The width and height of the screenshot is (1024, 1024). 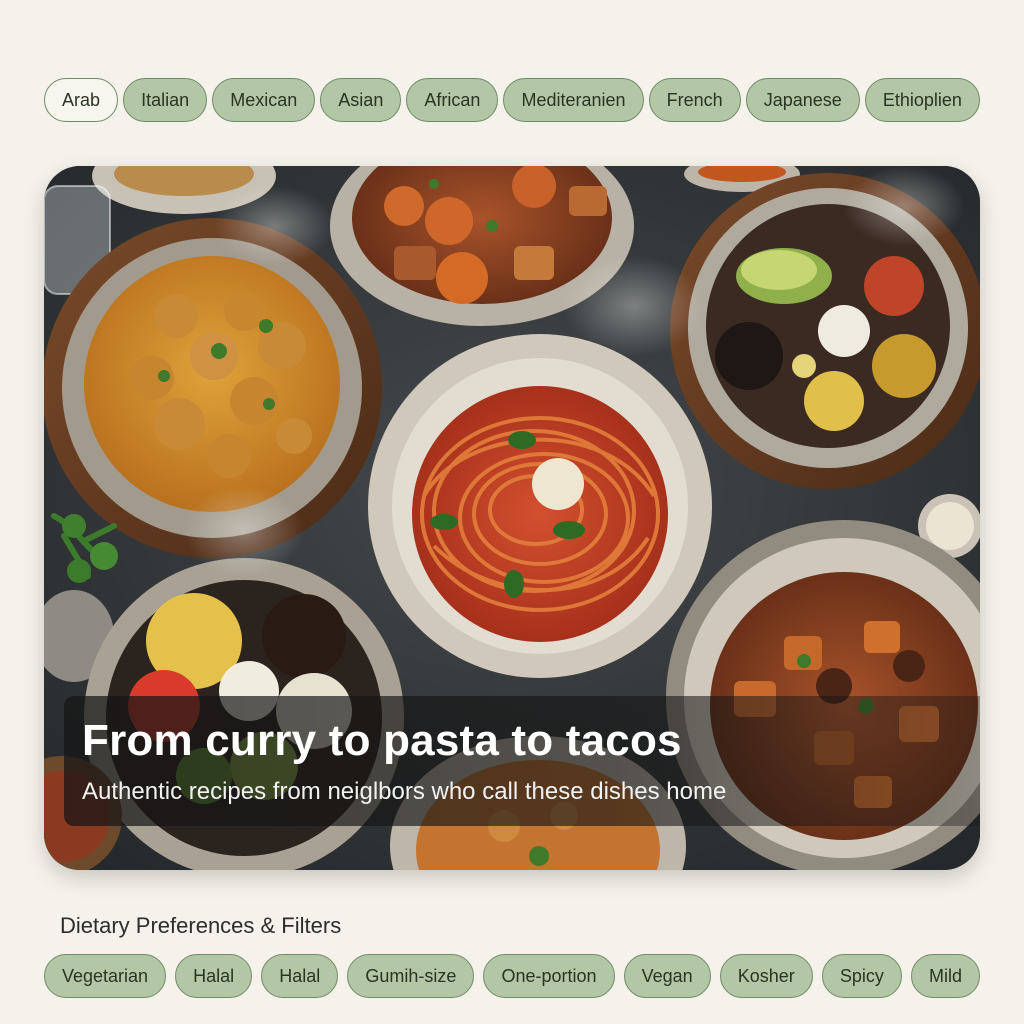 What do you see at coordinates (945, 976) in the screenshot?
I see `dietary-chip-mild: Mild` at bounding box center [945, 976].